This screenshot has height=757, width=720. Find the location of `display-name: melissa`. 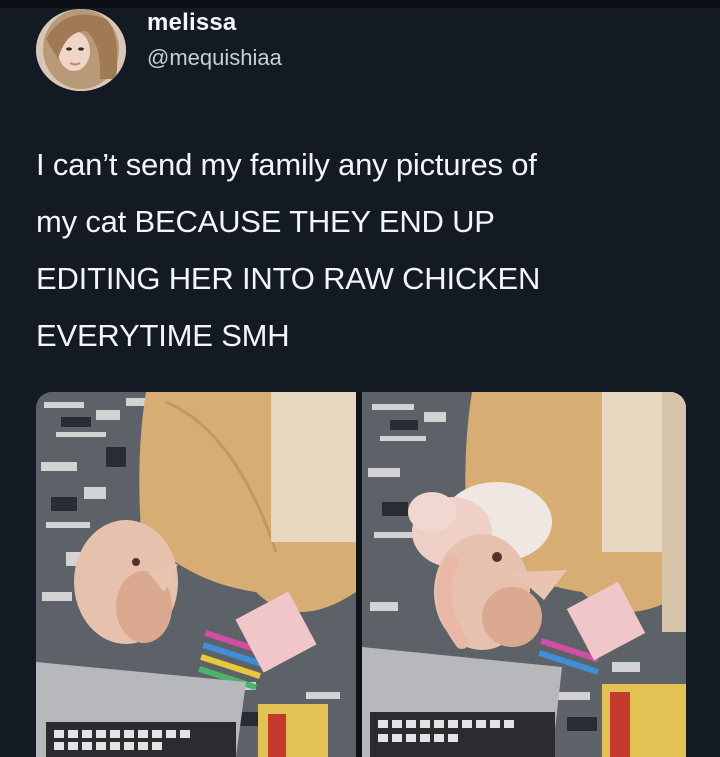

display-name: melissa is located at coordinates (191, 23).